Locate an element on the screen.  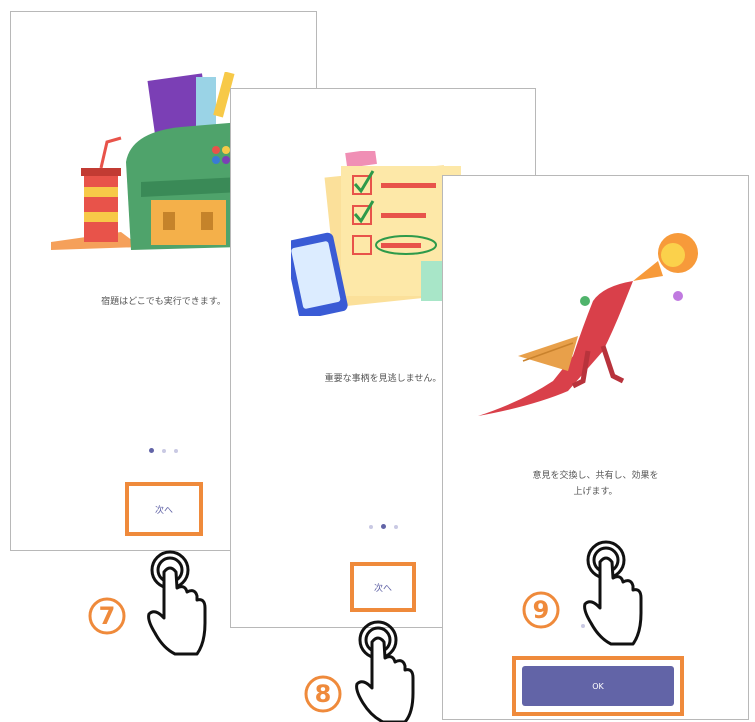
ok-button: OK is located at coordinates (598, 686).